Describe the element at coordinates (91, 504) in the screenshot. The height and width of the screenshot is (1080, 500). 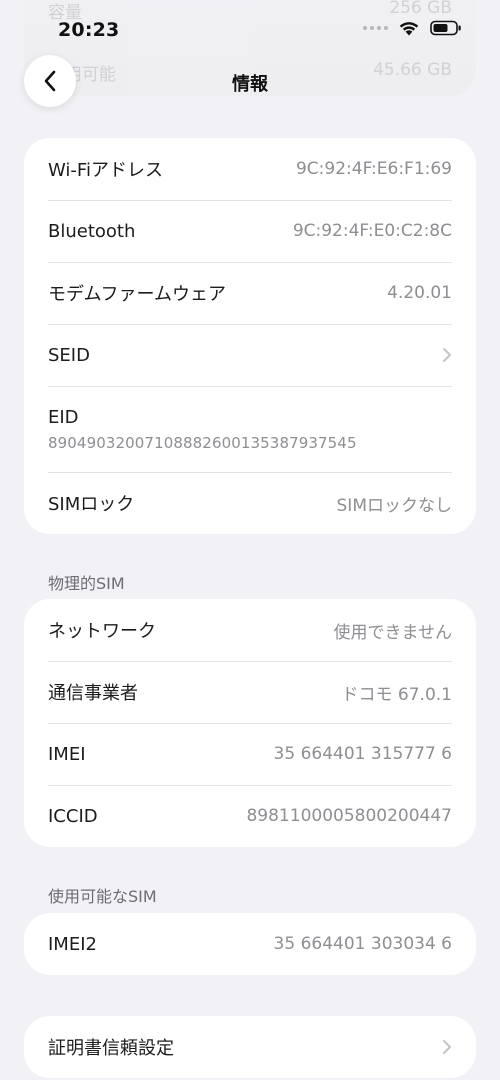
I see `row-label: SIMロック` at that location.